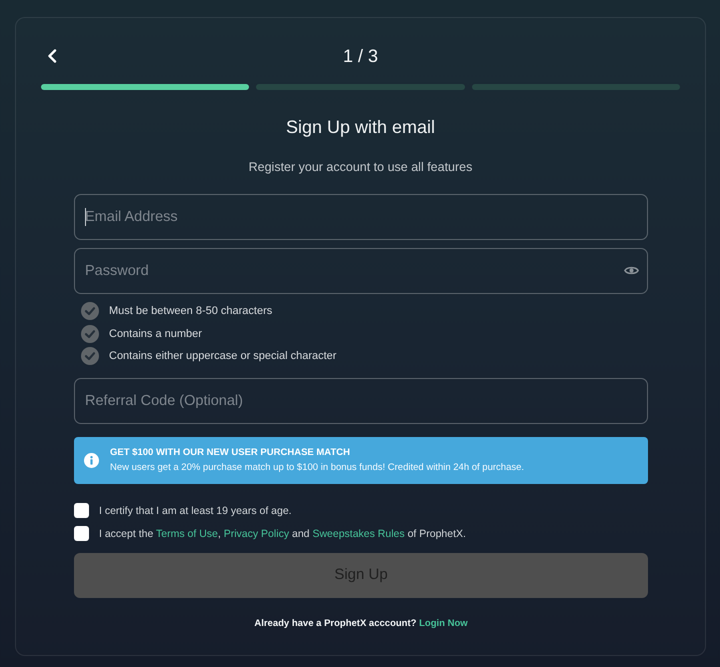 The image size is (720, 667). Describe the element at coordinates (443, 623) in the screenshot. I see `login-link: Login Now` at that location.